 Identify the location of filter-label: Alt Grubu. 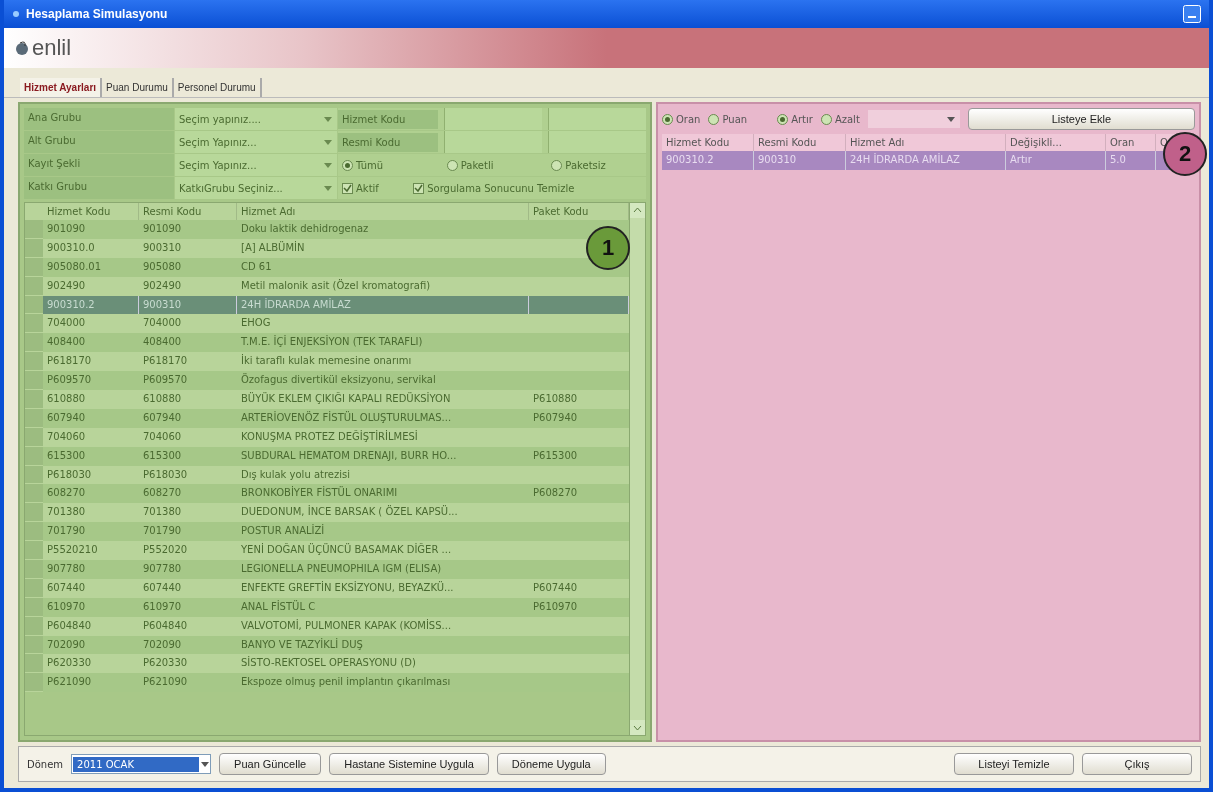
(99, 142).